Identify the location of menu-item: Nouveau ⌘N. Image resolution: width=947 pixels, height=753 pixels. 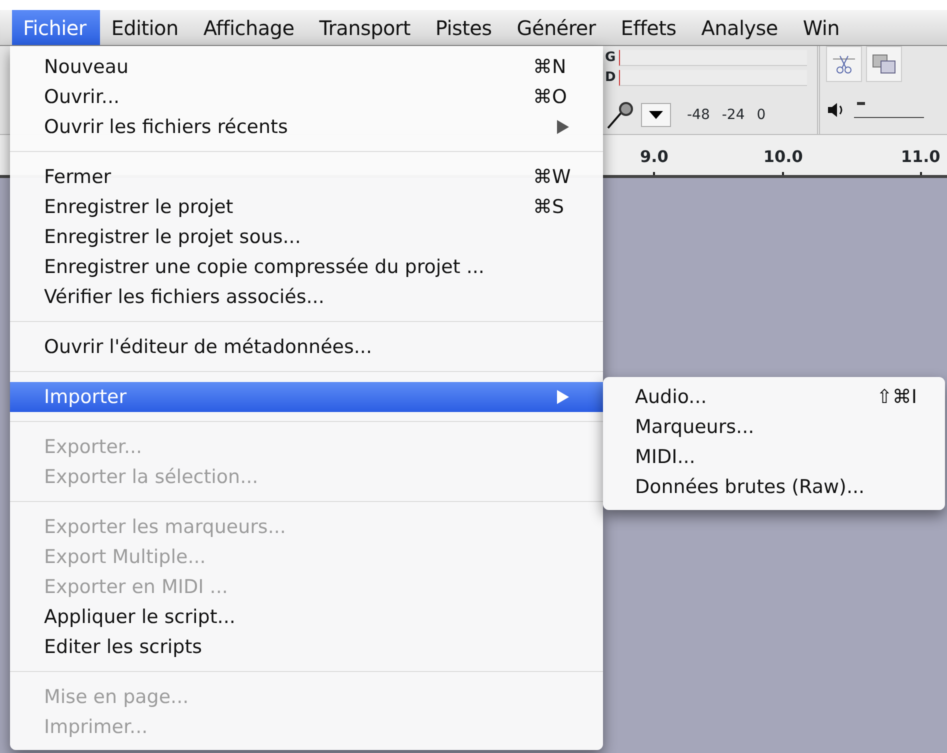
(306, 67).